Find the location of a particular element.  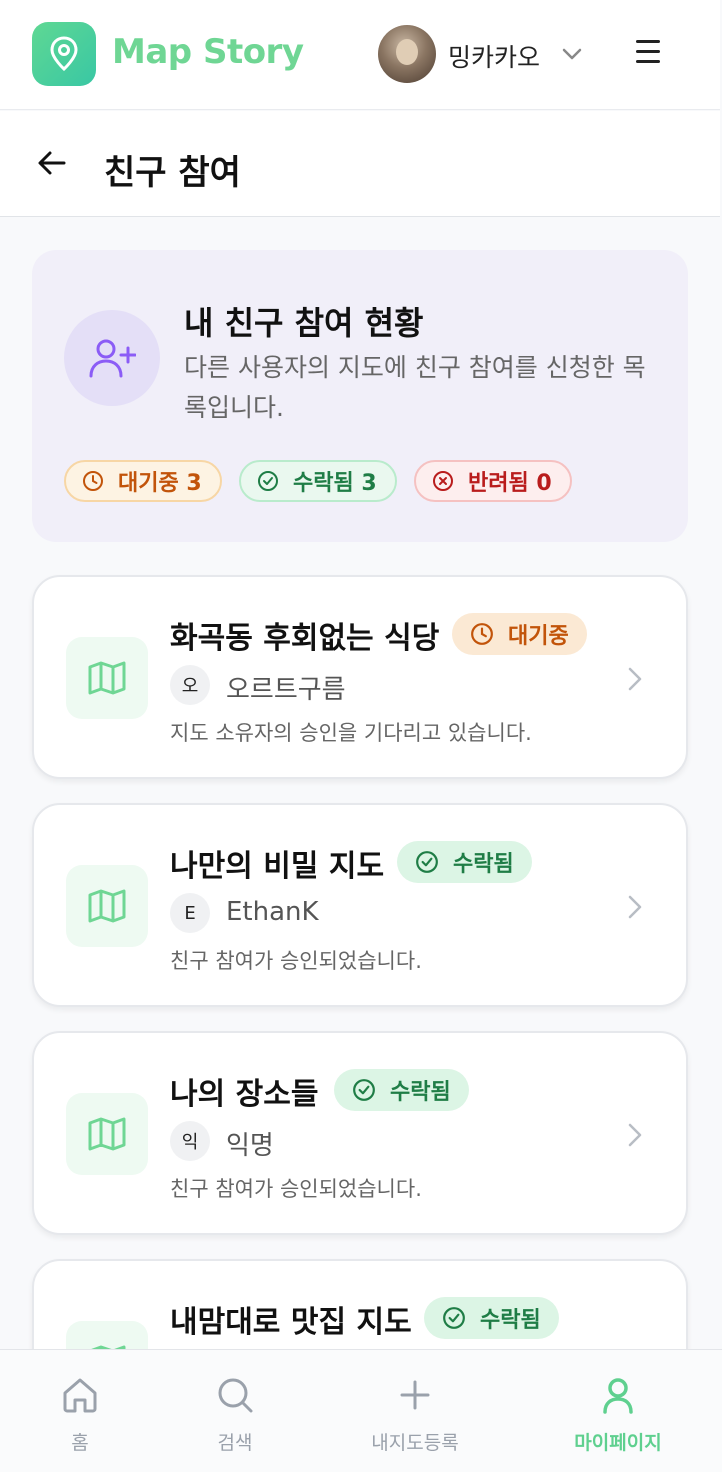

nav-mypage-label: 마이페이지 is located at coordinates (618, 1443).